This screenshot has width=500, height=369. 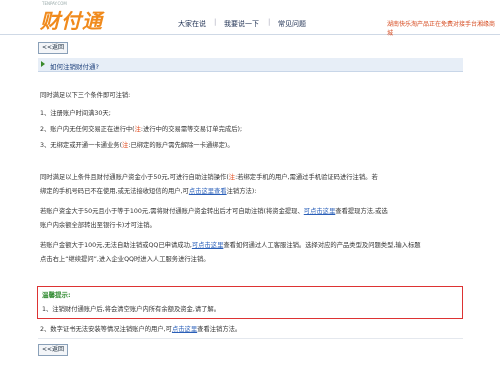 I want to click on condition-3: 3、无绑定或开通一卡通业务(注:已绑定的账户需先解除一卡通绑定)。, so click(x=137, y=145).